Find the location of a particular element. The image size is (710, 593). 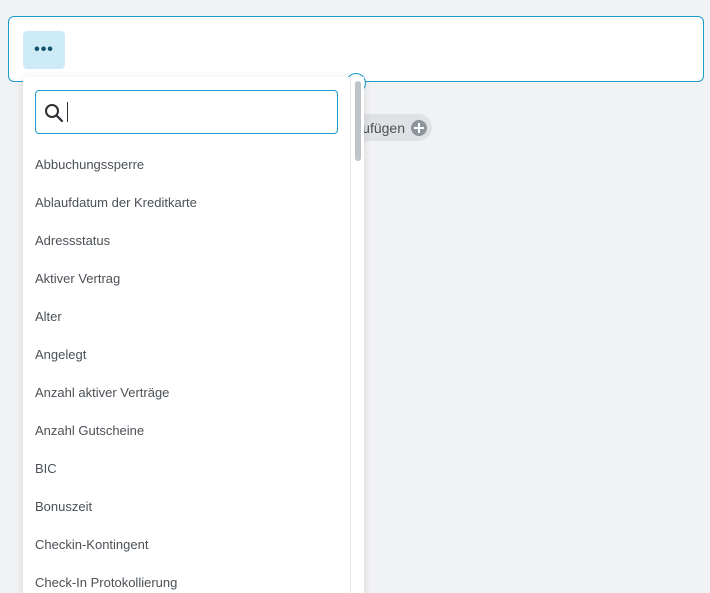

list-item: Abbuchungssperre is located at coordinates (186, 165).